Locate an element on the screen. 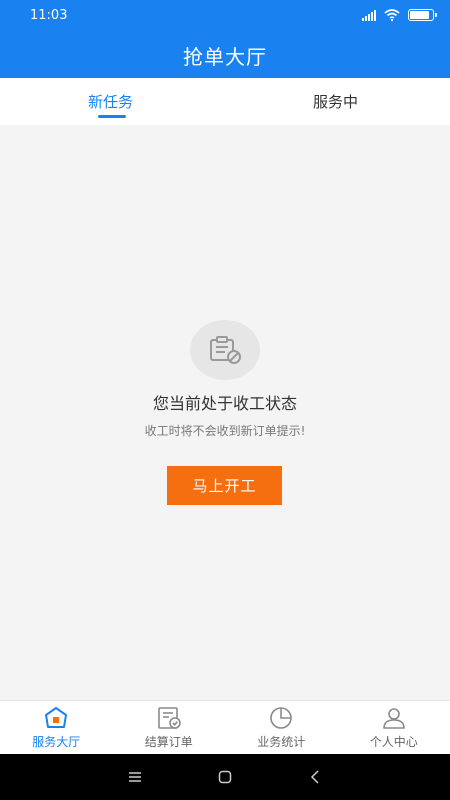 This screenshot has height=800, width=450. menu-icon is located at coordinates (135, 777).